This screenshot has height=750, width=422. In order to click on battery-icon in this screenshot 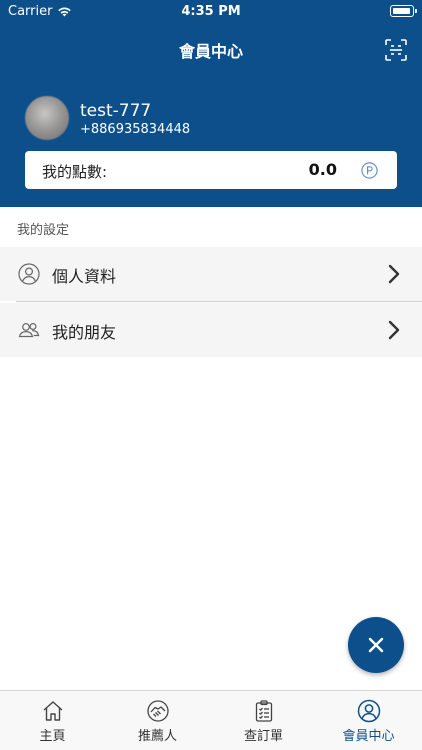, I will do `click(403, 11)`.